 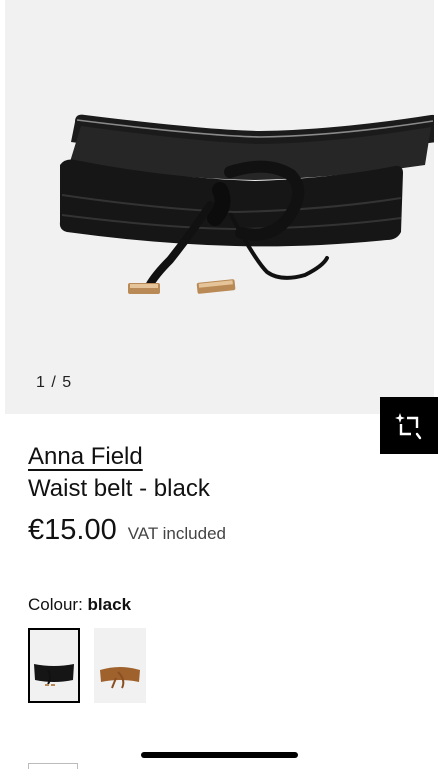 I want to click on colour-selection-label: Colour: black, so click(x=79, y=605).